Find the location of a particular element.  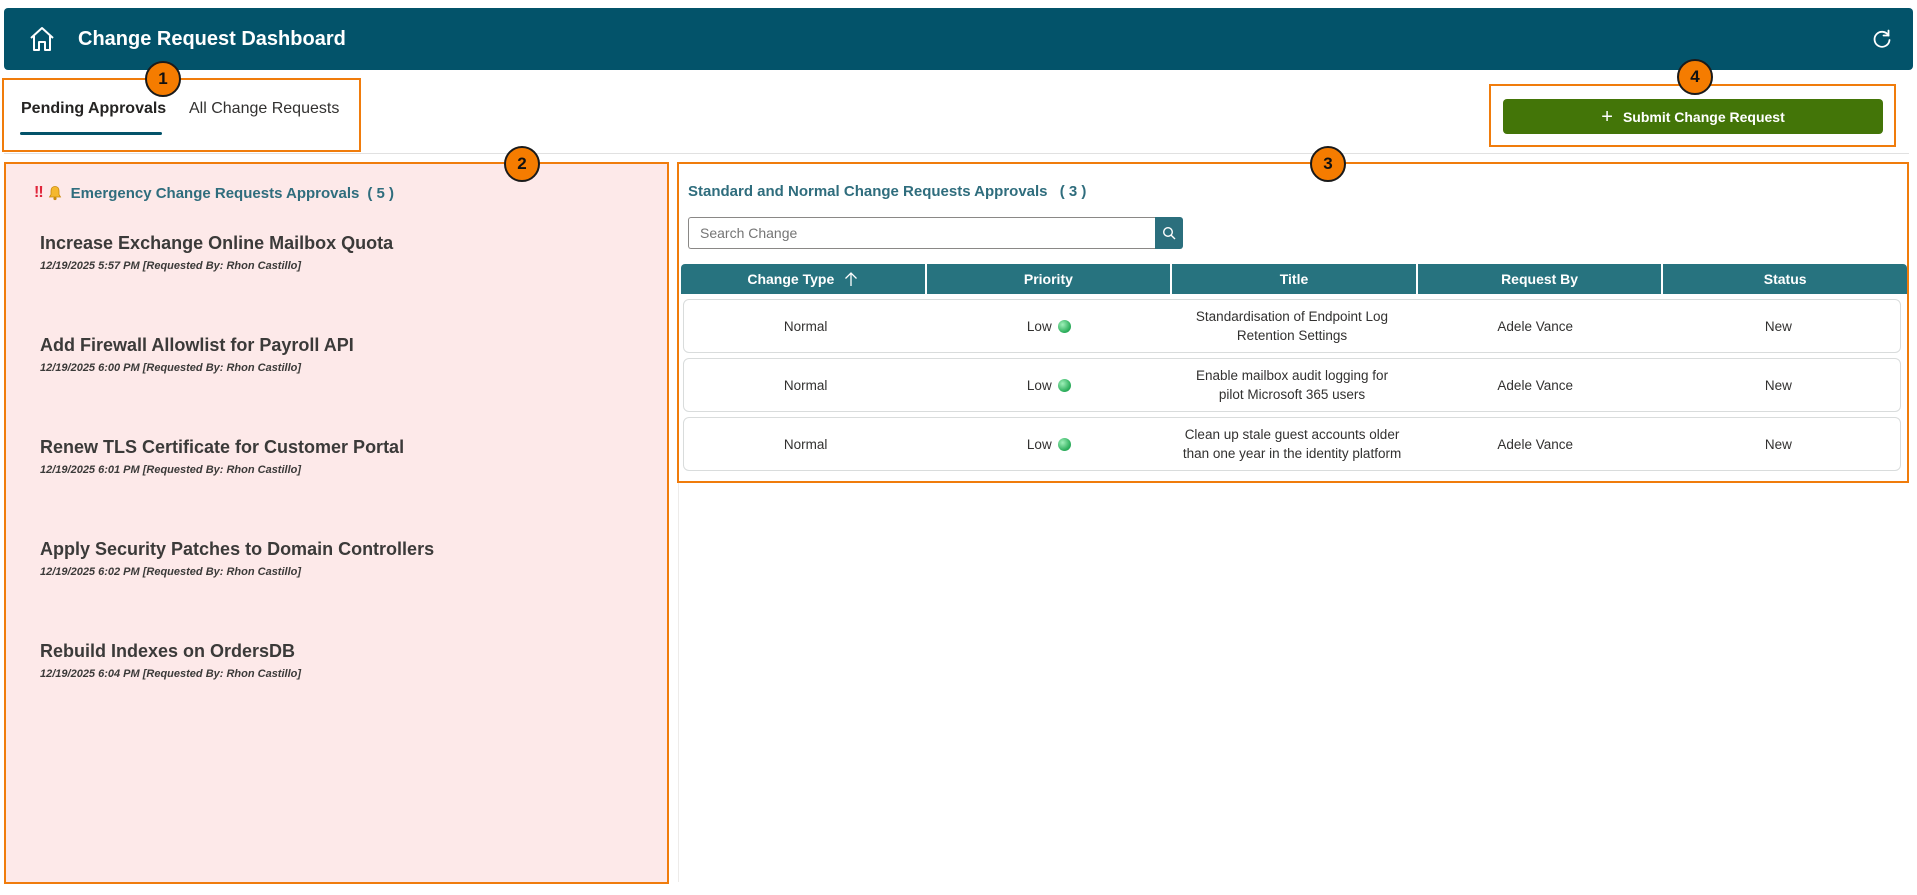

column-header-title: Title is located at coordinates (1294, 279).